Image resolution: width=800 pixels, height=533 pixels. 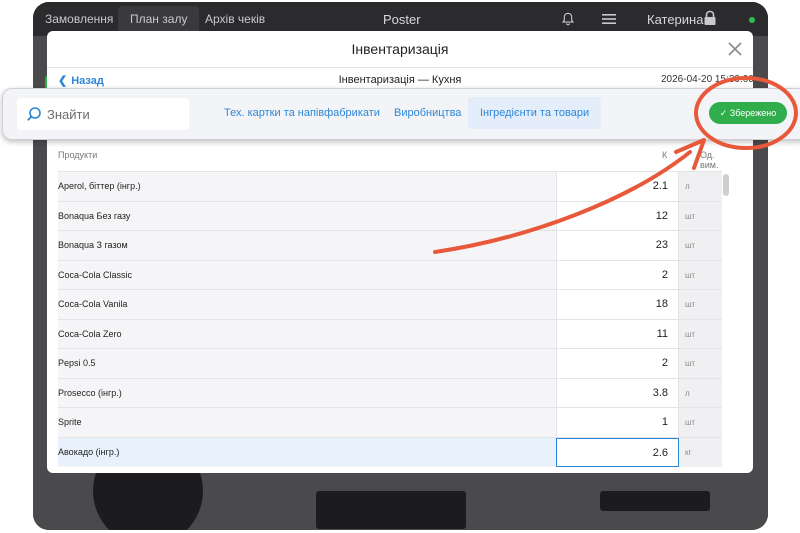 I want to click on quantity-value: 11, so click(x=662, y=333).